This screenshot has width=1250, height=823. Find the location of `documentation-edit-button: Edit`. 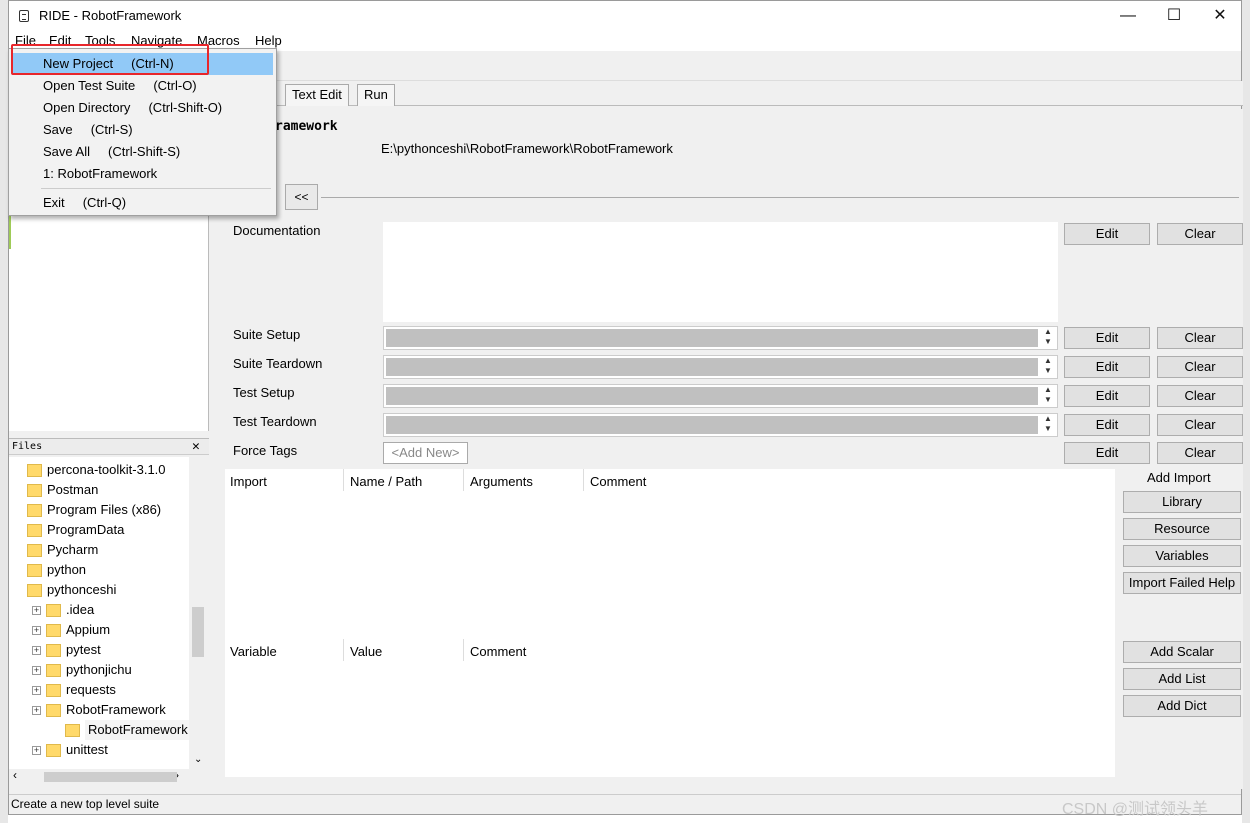

documentation-edit-button: Edit is located at coordinates (1107, 234).